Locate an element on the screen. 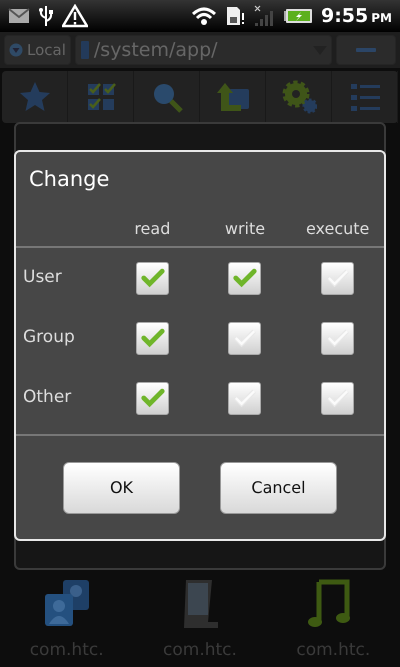  dialog-title: Change is located at coordinates (69, 179).